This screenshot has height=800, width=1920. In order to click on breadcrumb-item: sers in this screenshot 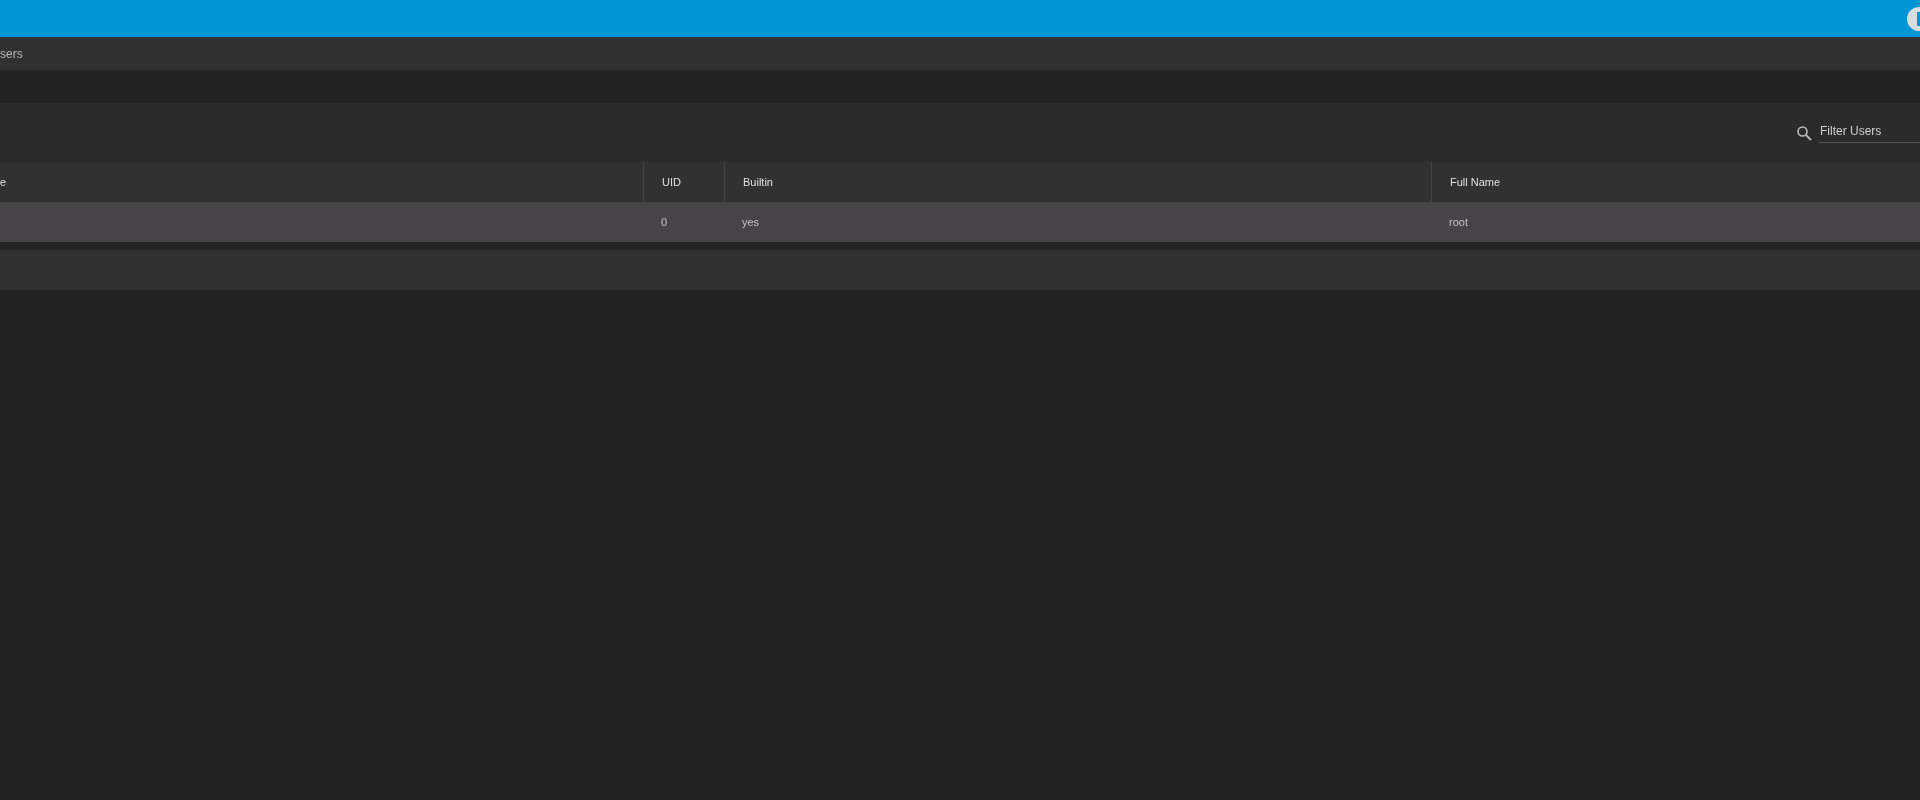, I will do `click(11, 53)`.